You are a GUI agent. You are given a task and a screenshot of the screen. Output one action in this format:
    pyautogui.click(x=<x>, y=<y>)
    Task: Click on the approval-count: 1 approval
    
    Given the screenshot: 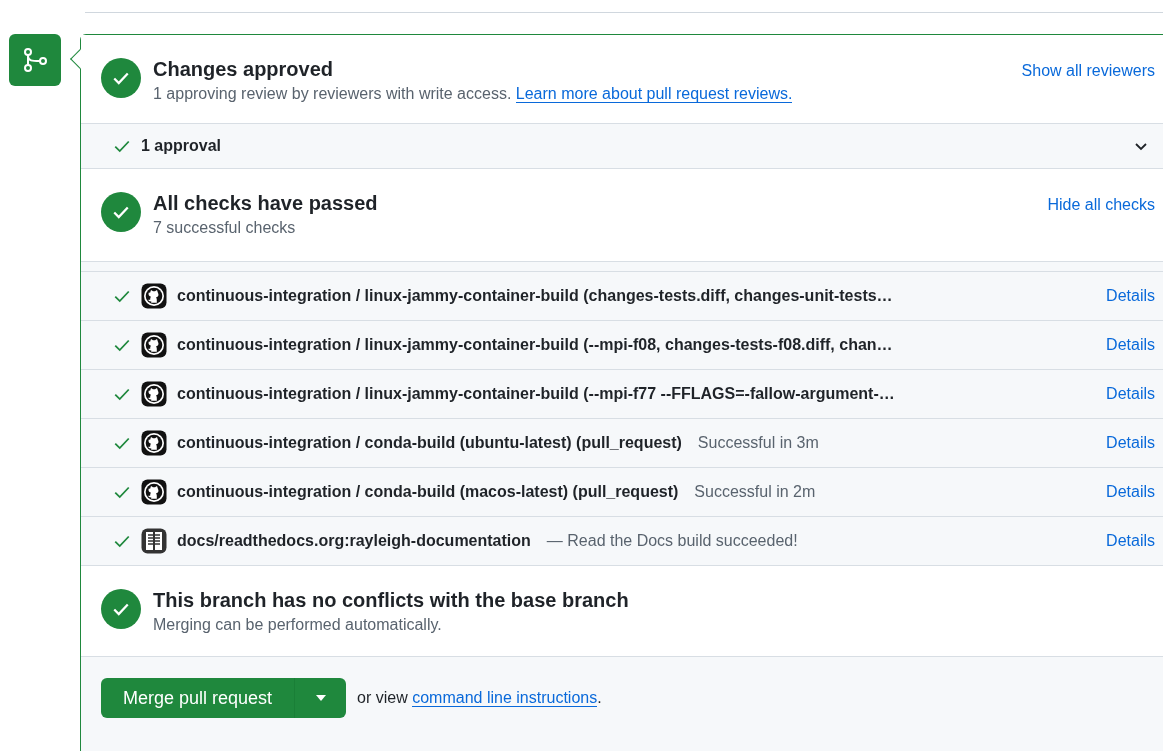 What is the action you would take?
    pyautogui.click(x=182, y=146)
    